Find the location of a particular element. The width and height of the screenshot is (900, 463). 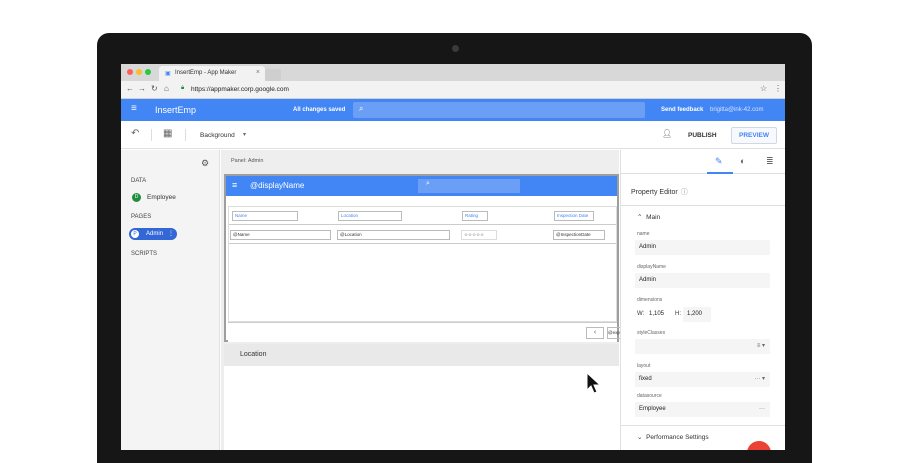

app-search-input: ⌕ is located at coordinates (499, 110).